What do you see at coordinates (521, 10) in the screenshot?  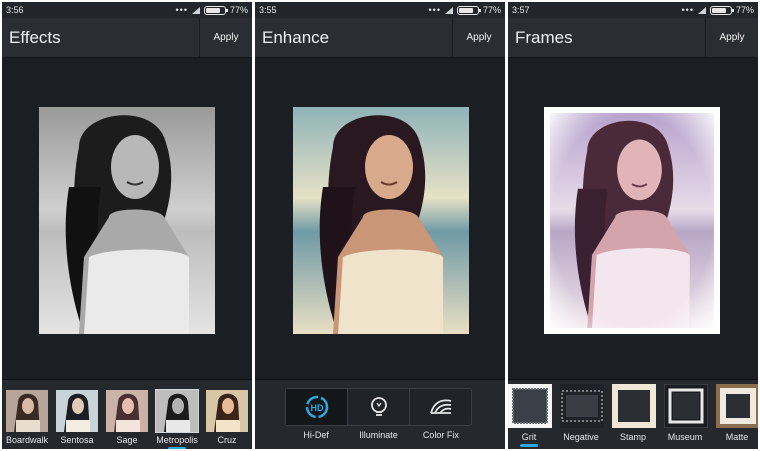 I see `status-time: 3:57` at bounding box center [521, 10].